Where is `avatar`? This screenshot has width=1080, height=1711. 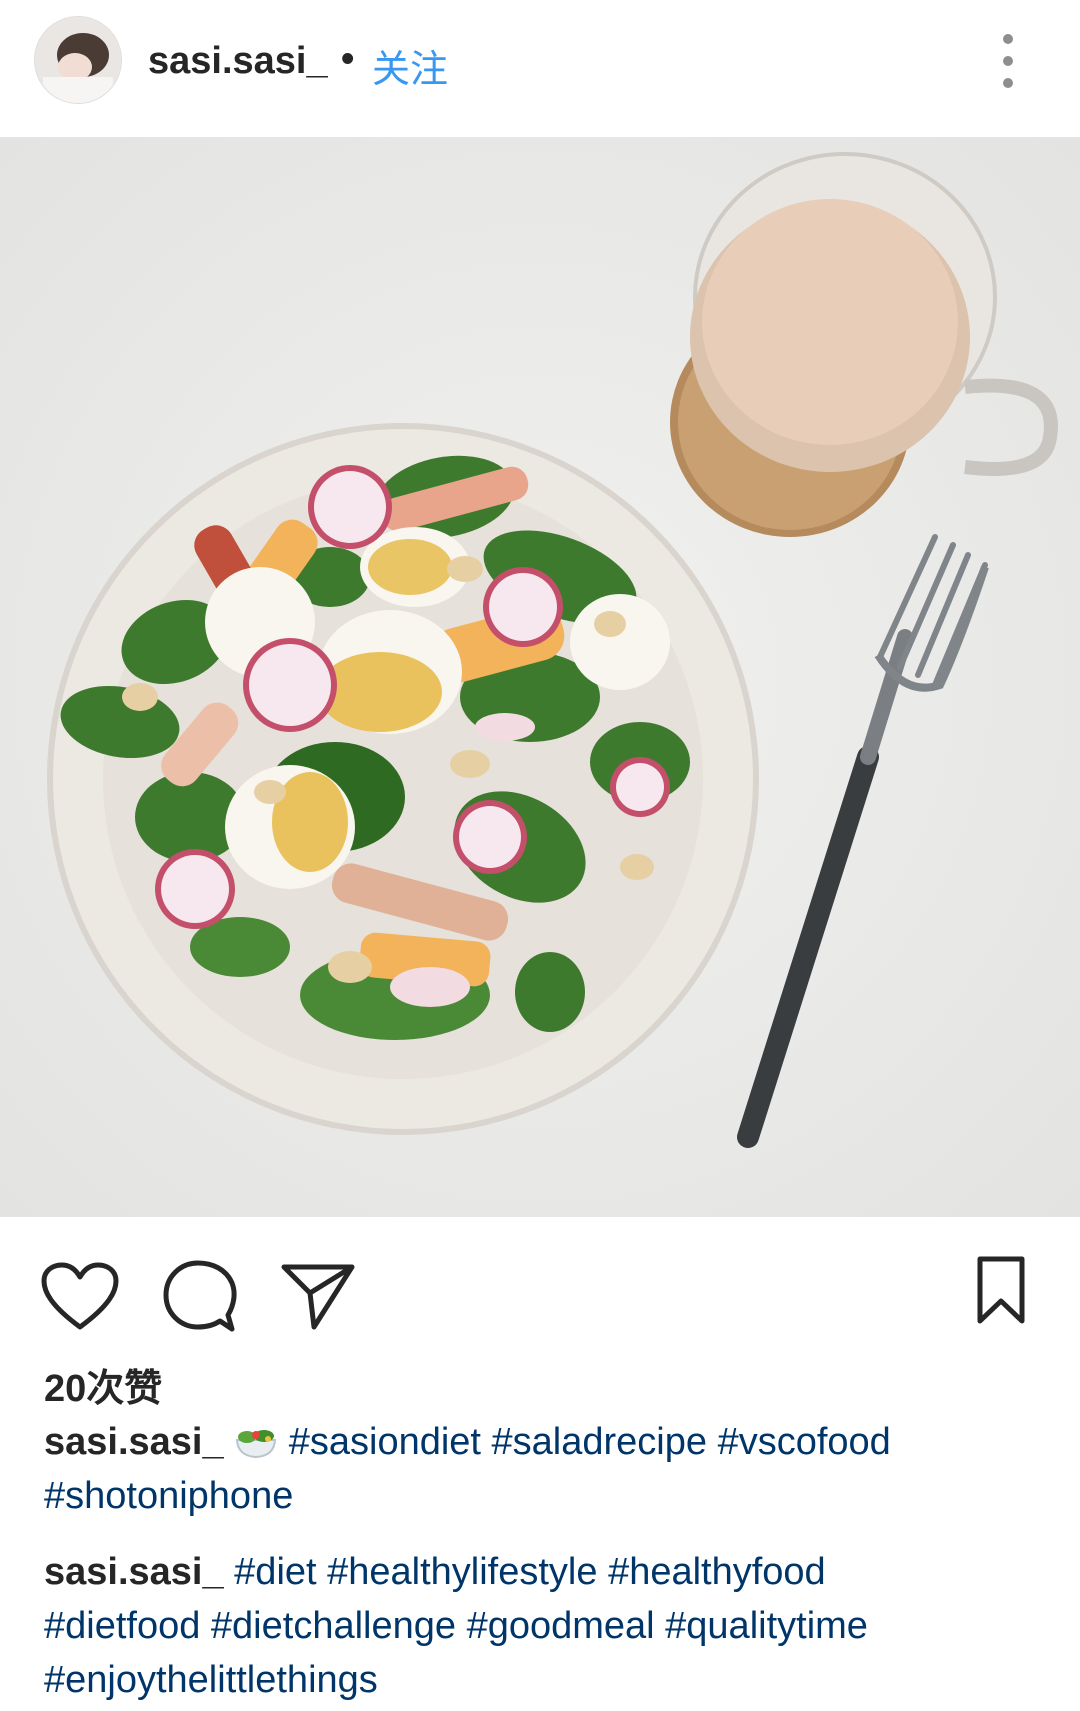 avatar is located at coordinates (78, 60).